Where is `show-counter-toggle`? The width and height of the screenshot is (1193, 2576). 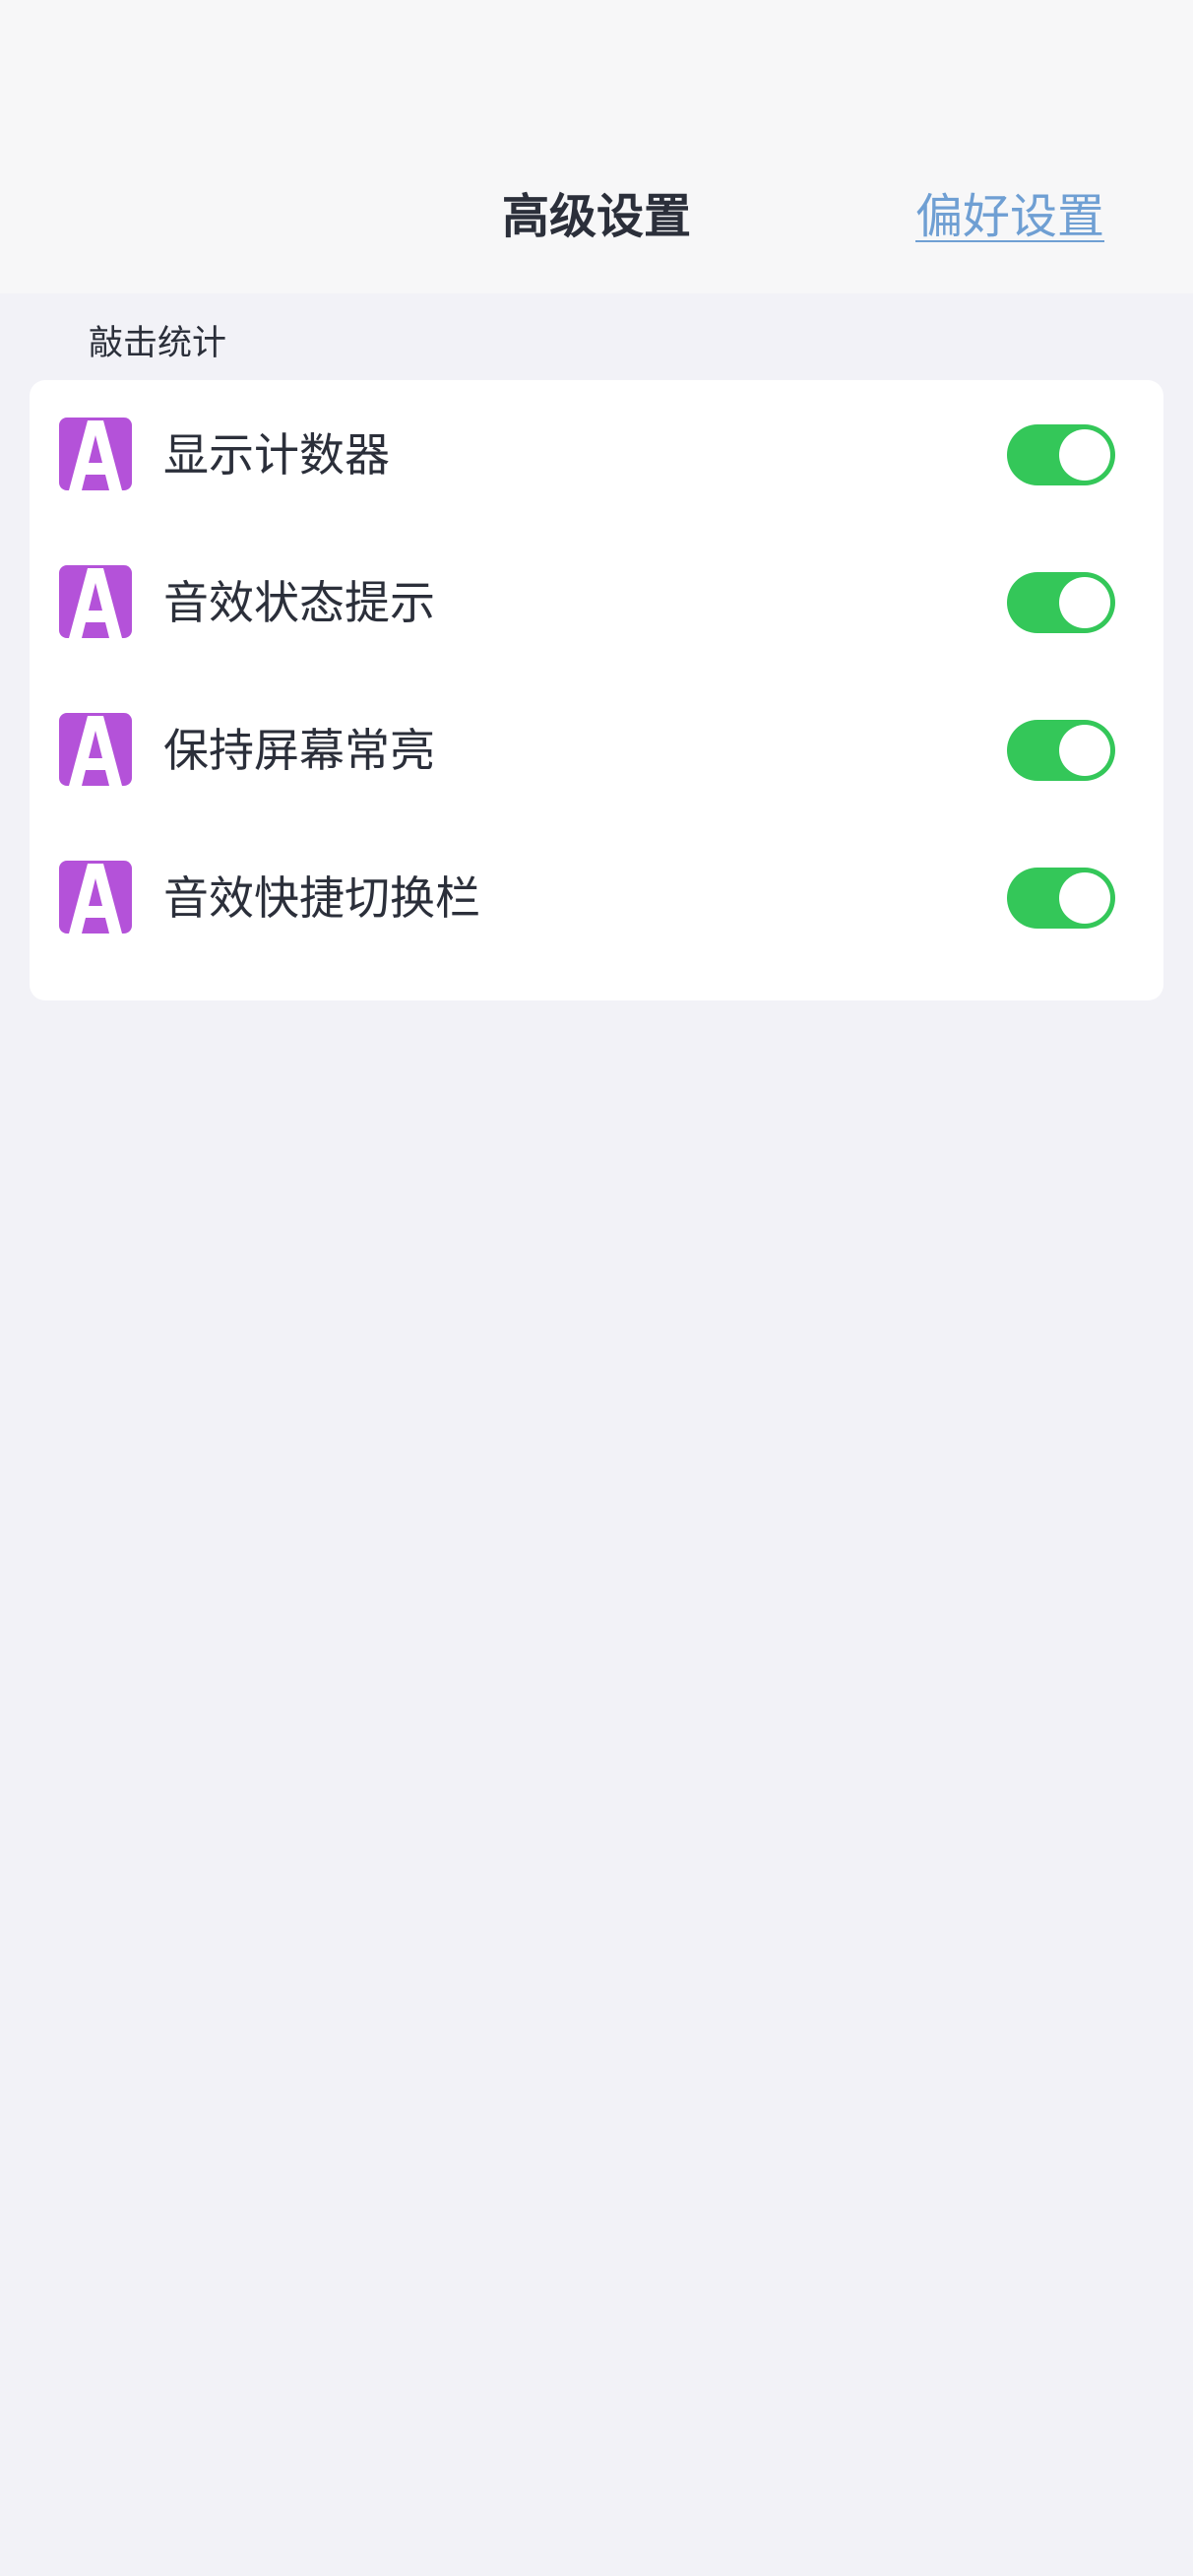
show-counter-toggle is located at coordinates (1061, 454).